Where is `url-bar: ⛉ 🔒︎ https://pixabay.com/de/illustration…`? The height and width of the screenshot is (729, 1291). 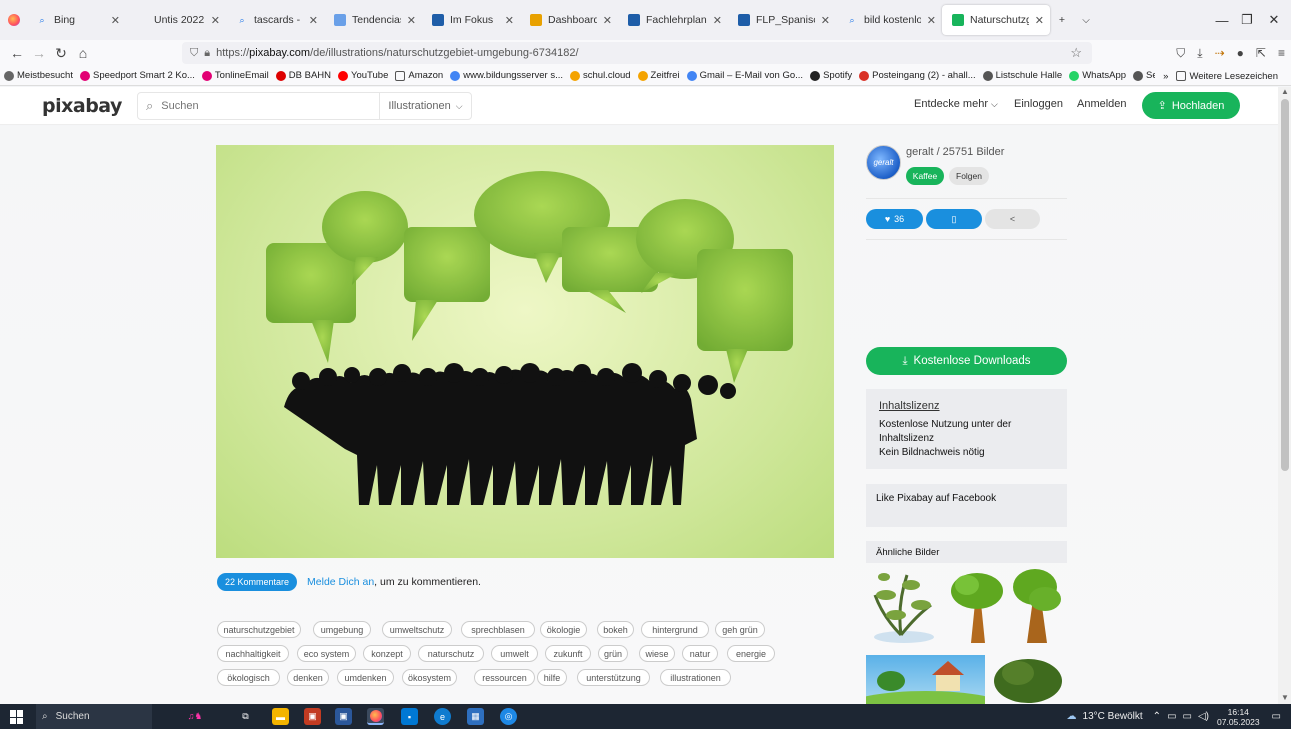
url-bar: ⛉ 🔒︎ https://pixabay.com/de/illustration… is located at coordinates (637, 53).